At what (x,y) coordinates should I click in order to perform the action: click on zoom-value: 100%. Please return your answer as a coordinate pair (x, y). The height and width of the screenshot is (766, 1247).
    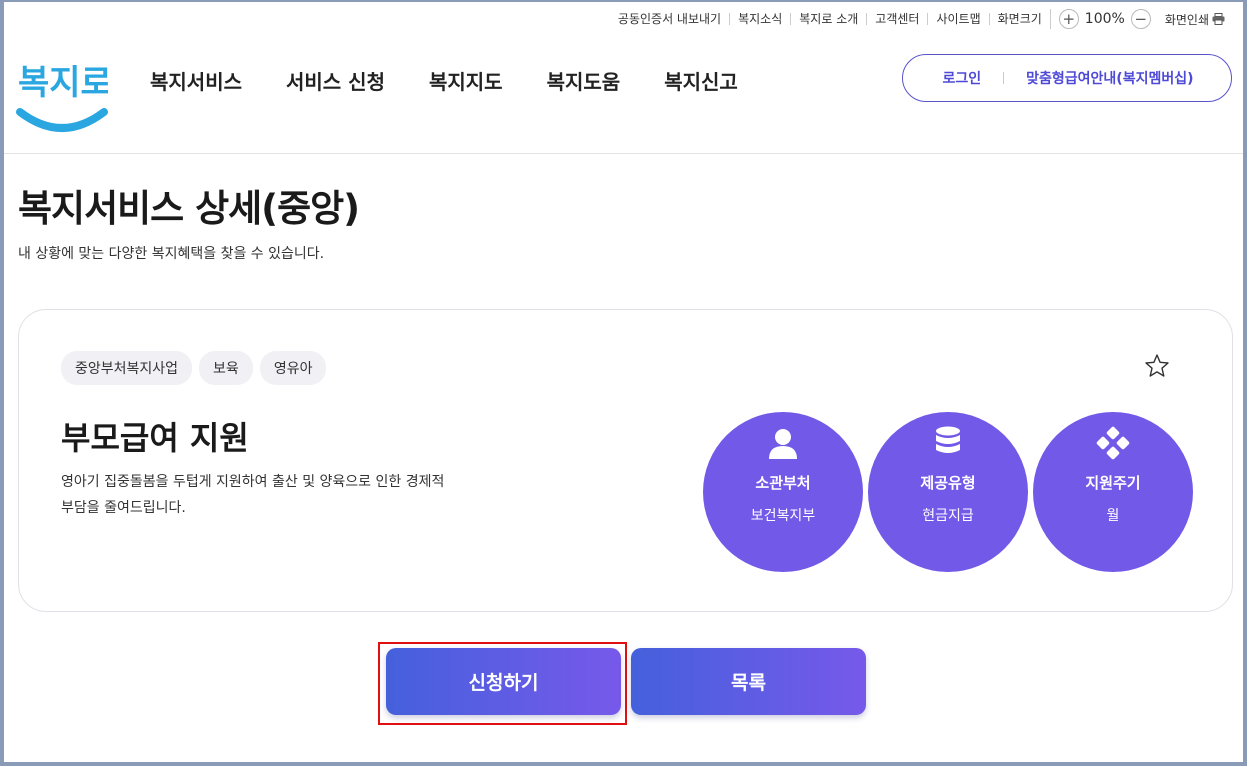
    Looking at the image, I should click on (1104, 19).